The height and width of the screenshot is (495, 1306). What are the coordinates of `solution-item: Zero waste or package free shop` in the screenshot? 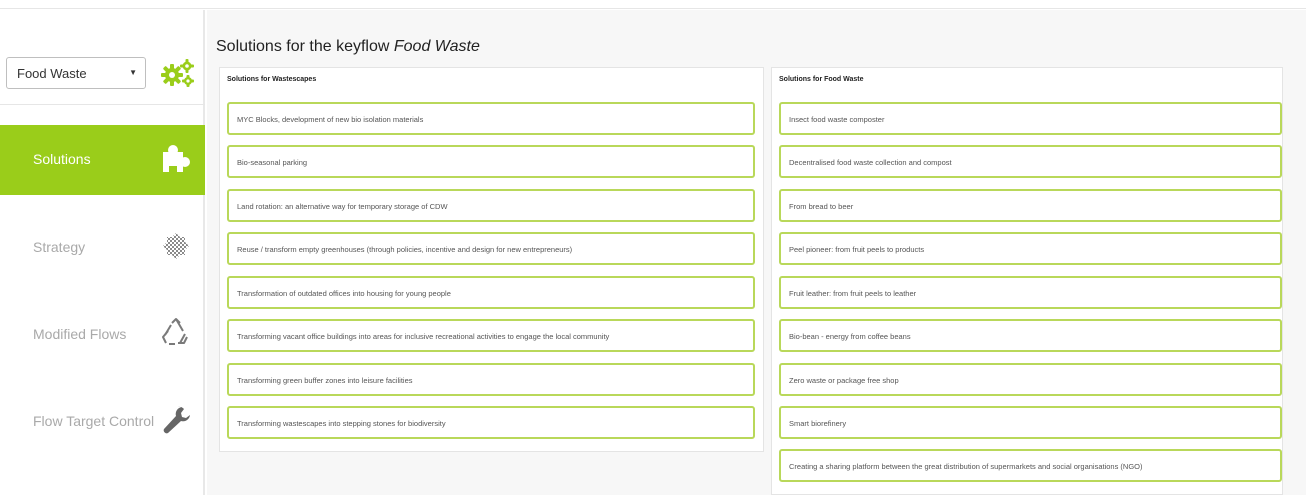 It's located at (1030, 379).